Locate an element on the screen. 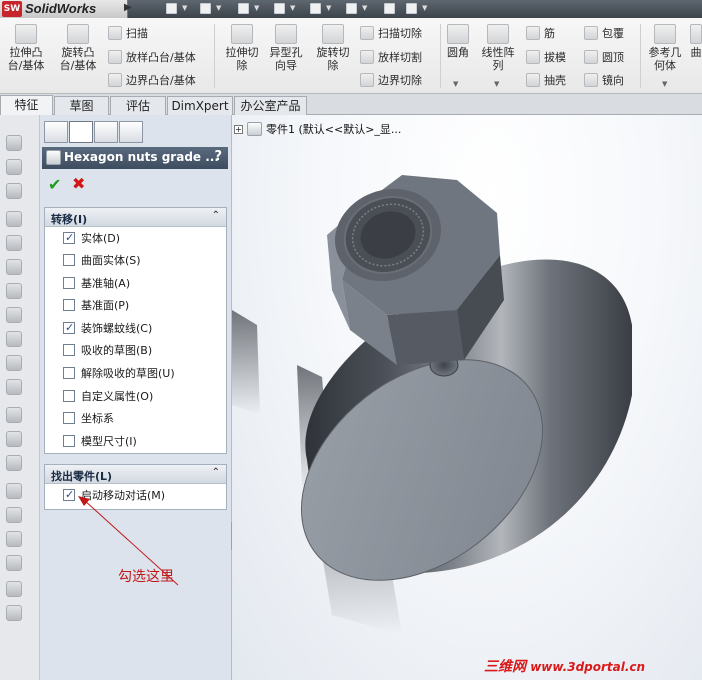 The height and width of the screenshot is (680, 702). option-axes: 基准轴(A) is located at coordinates (96, 283).